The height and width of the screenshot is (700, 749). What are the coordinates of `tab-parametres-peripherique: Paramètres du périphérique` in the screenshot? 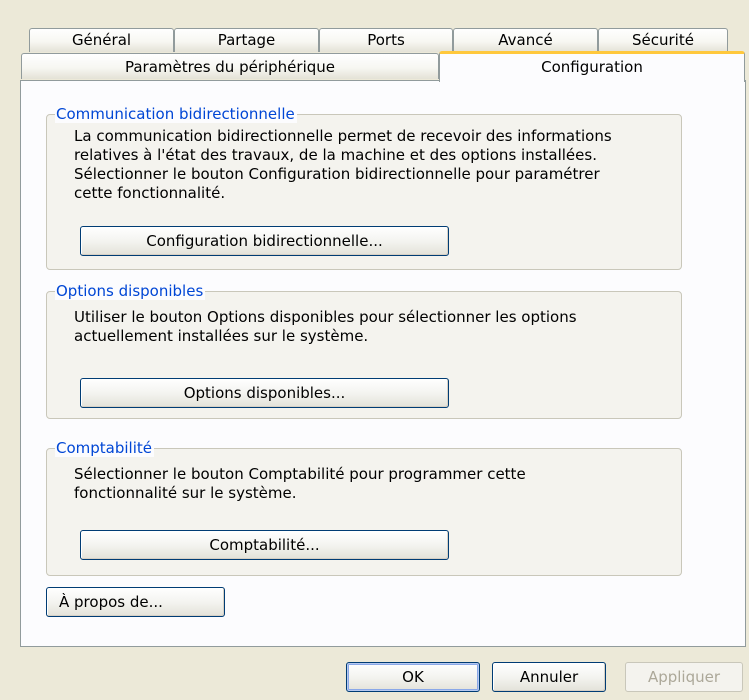 It's located at (230, 66).